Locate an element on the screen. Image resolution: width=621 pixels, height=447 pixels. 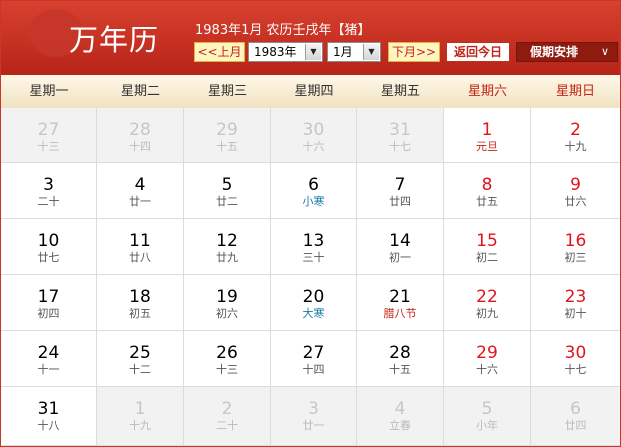
day-cell: 30 十六 is located at coordinates (314, 135).